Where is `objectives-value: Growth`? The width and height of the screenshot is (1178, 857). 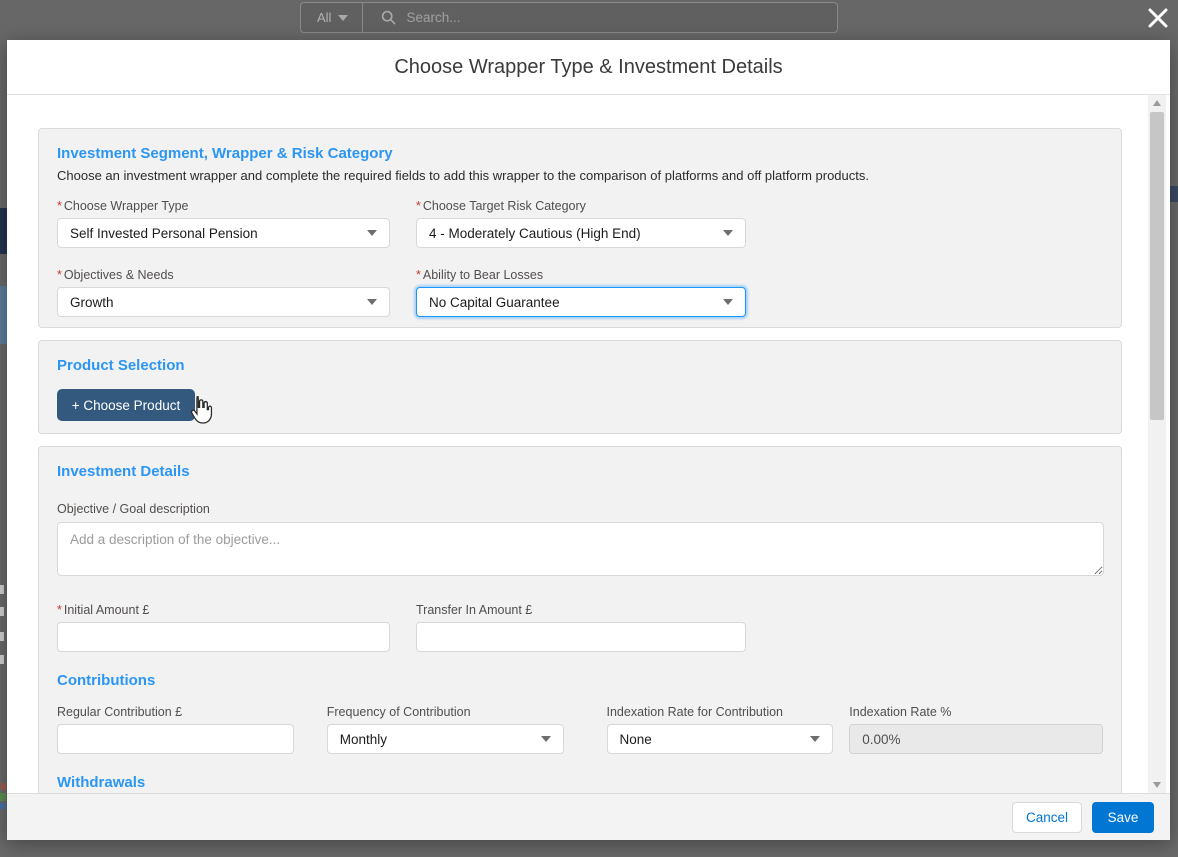 objectives-value: Growth is located at coordinates (92, 302).